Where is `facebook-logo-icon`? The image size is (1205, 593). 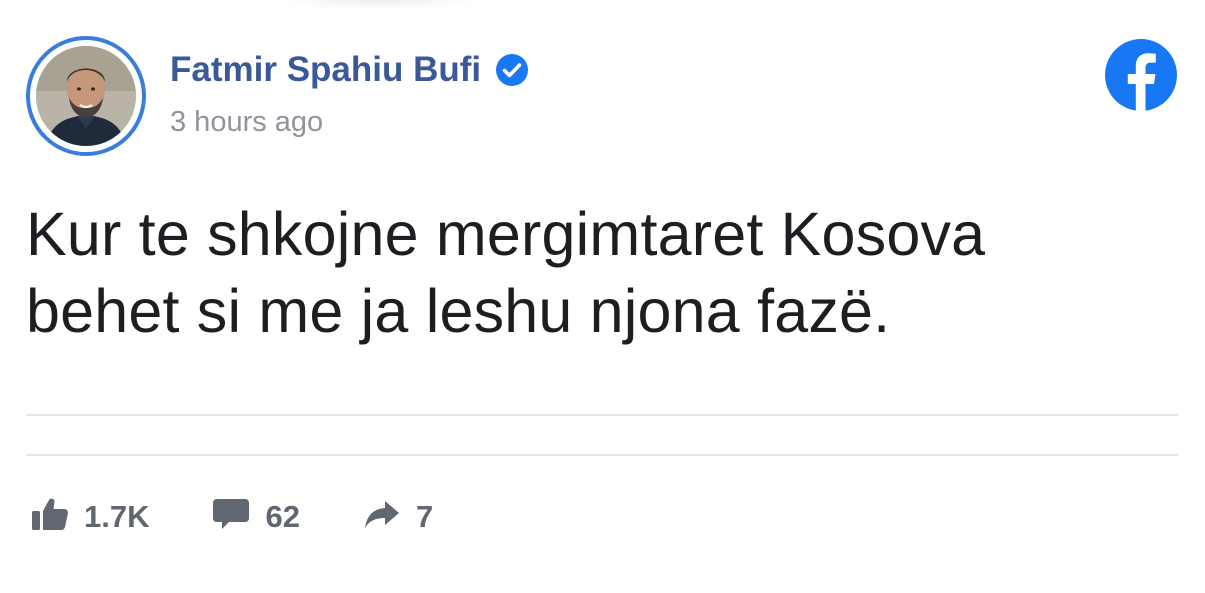 facebook-logo-icon is located at coordinates (1141, 75).